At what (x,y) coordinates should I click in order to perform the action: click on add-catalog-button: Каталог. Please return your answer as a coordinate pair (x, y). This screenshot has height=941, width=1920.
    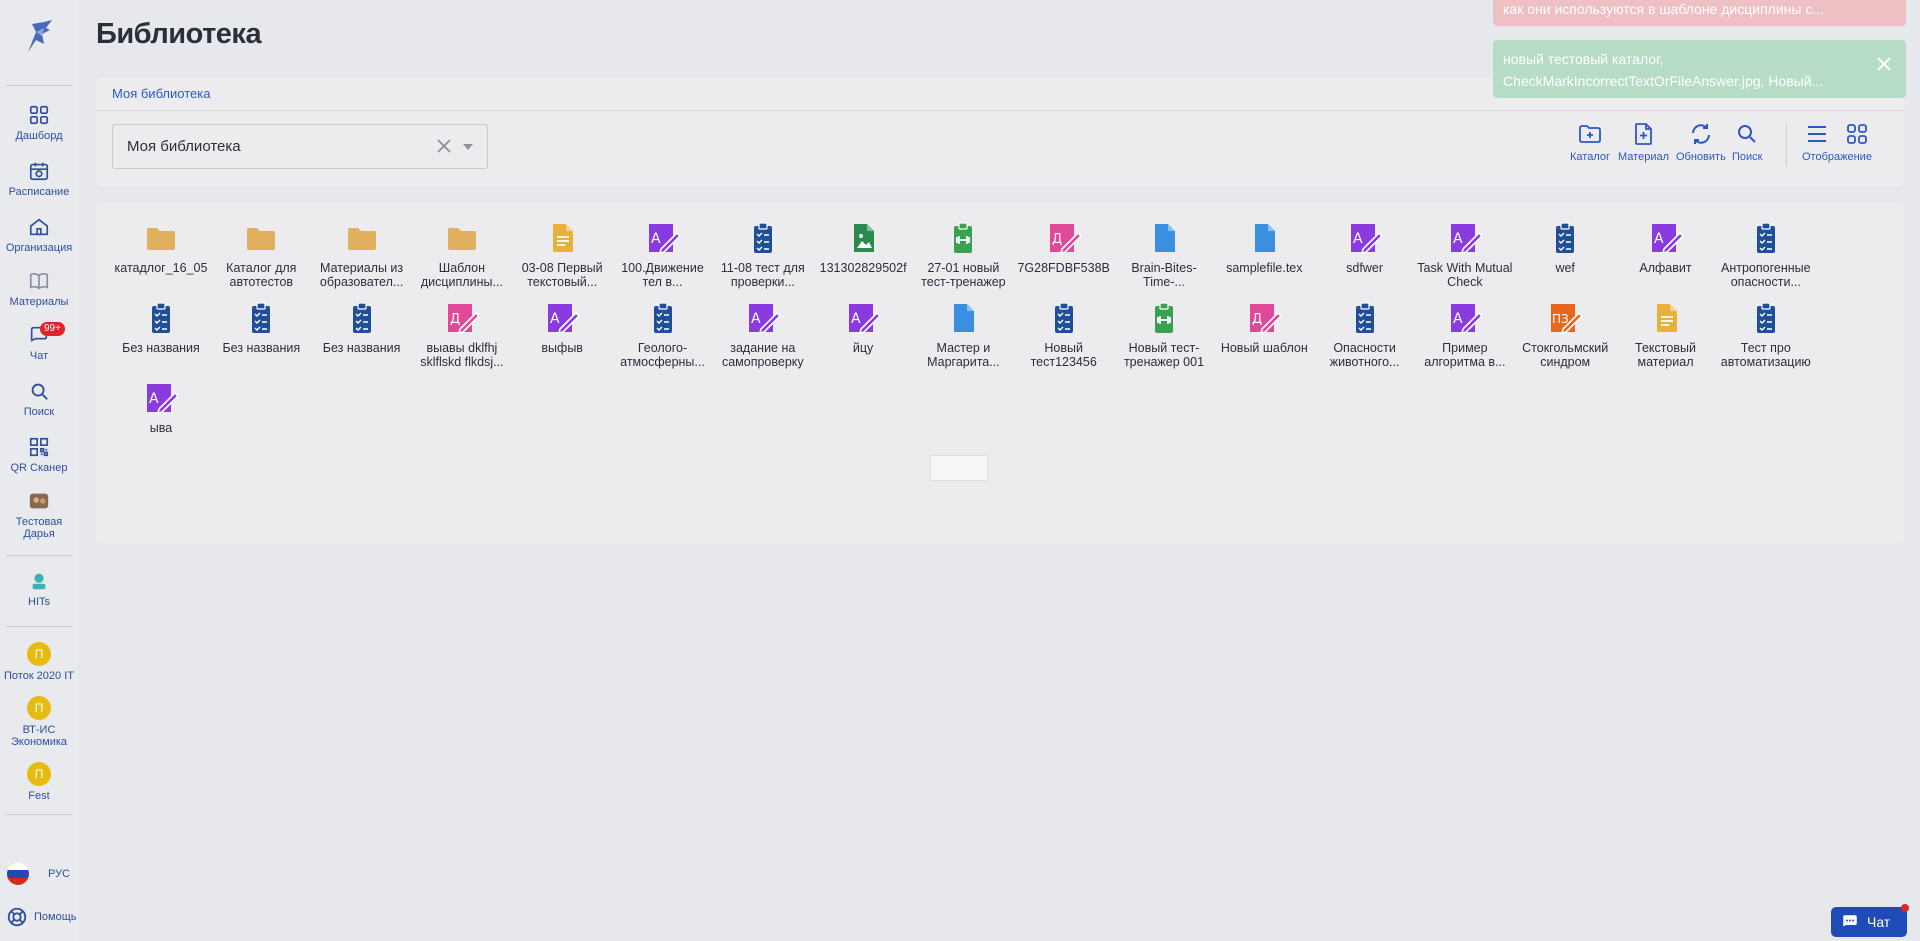
    Looking at the image, I should click on (1590, 142).